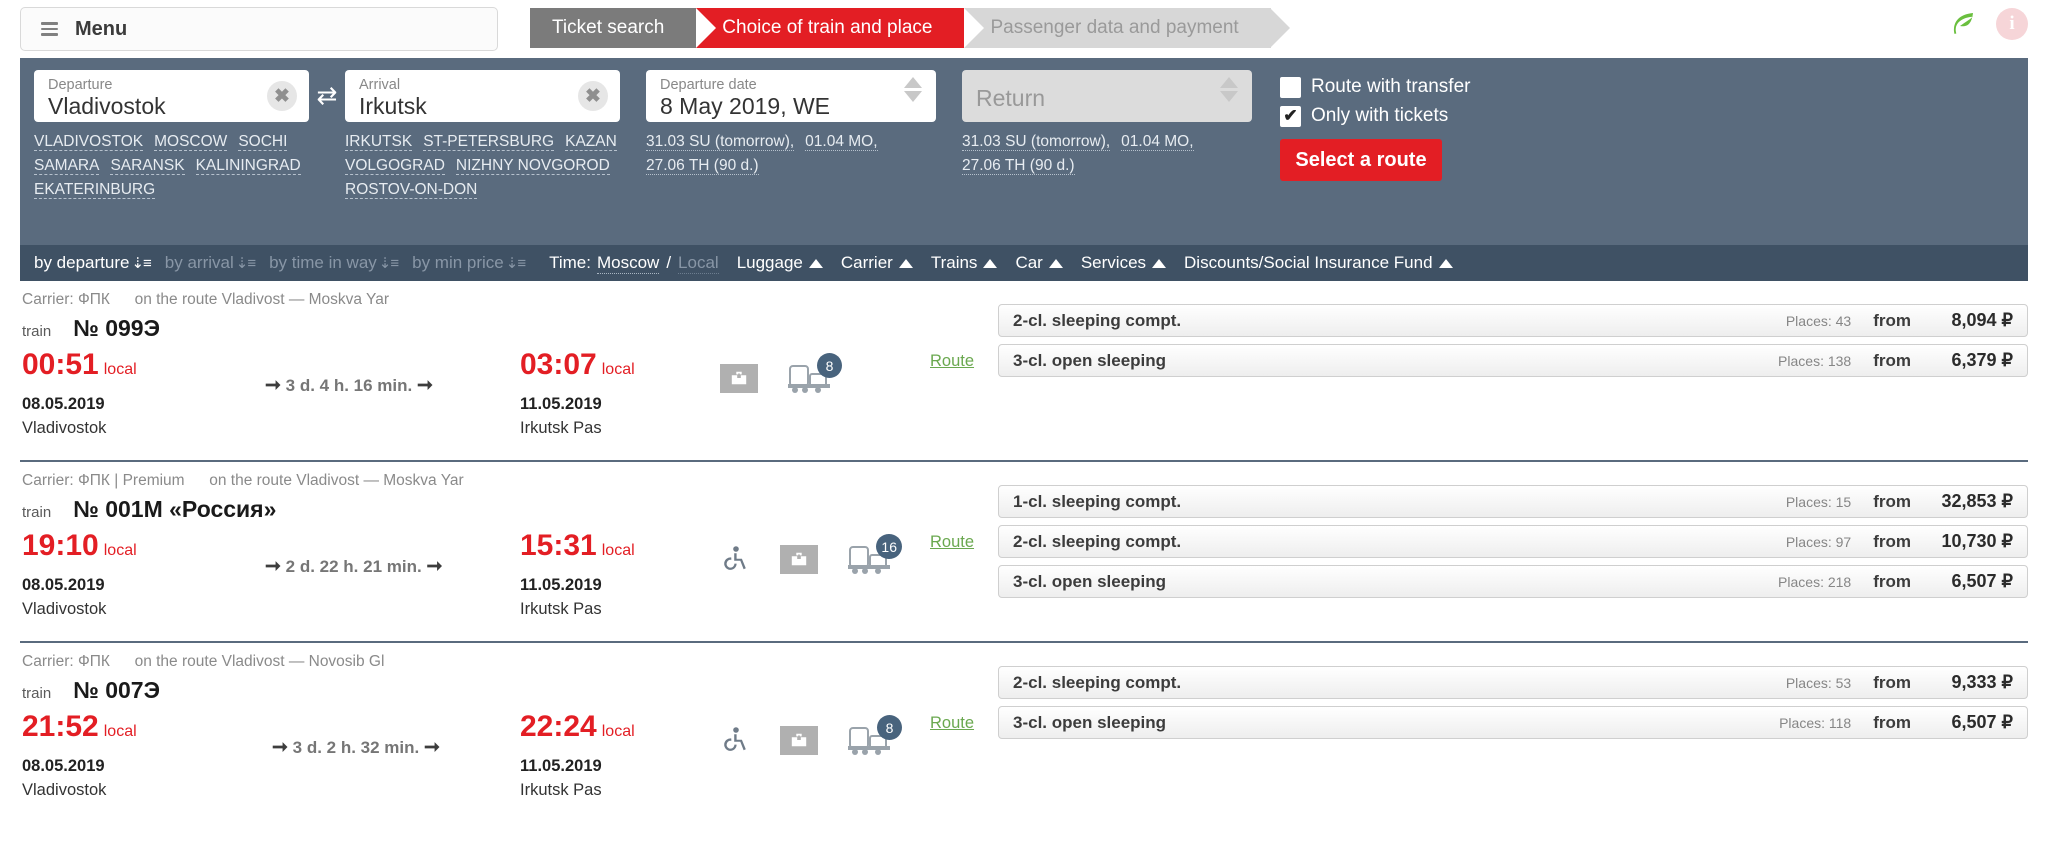  Describe the element at coordinates (698, 263) in the screenshot. I see `time-local-link: Local` at that location.